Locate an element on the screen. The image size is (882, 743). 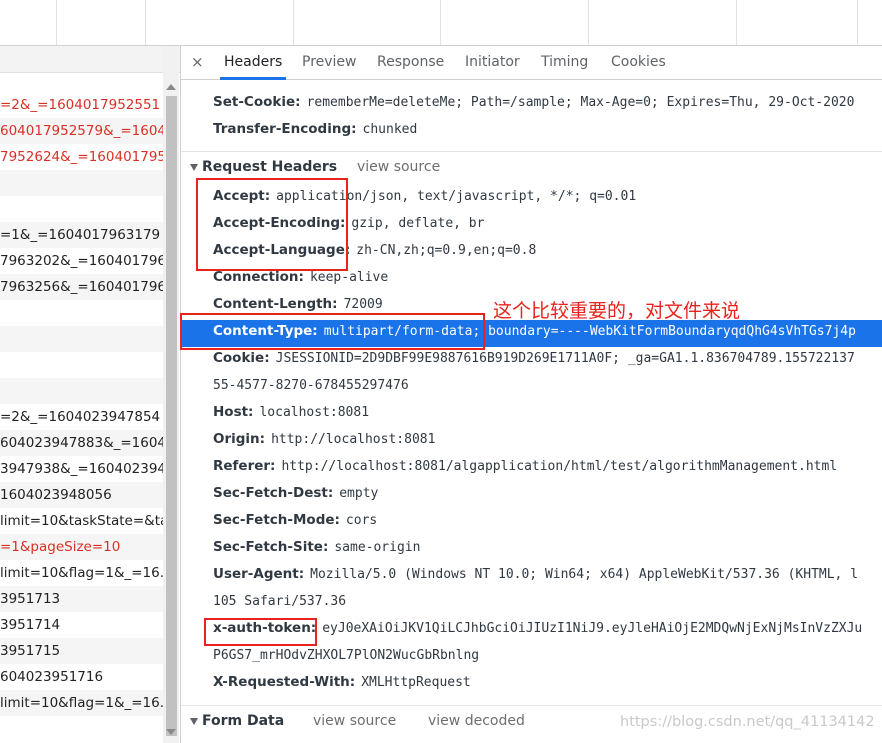
header-value: empty is located at coordinates (359, 493).